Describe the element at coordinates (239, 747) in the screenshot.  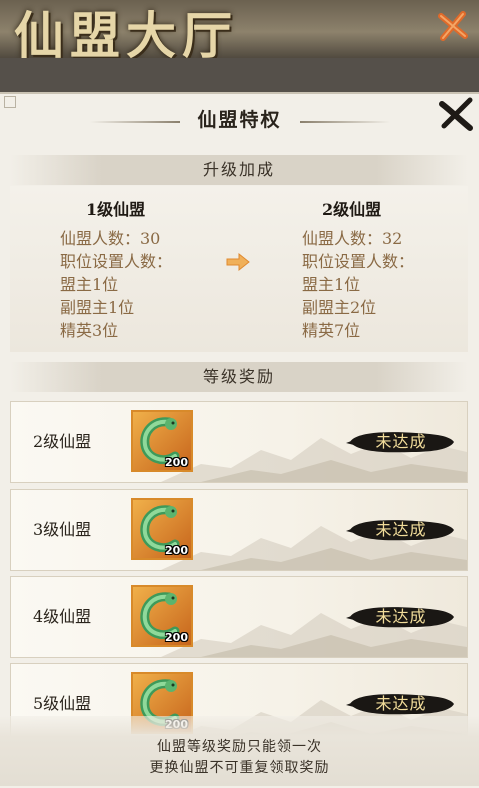
I see `footer-line-1: 仙盟等级奖励只能领一次` at that location.